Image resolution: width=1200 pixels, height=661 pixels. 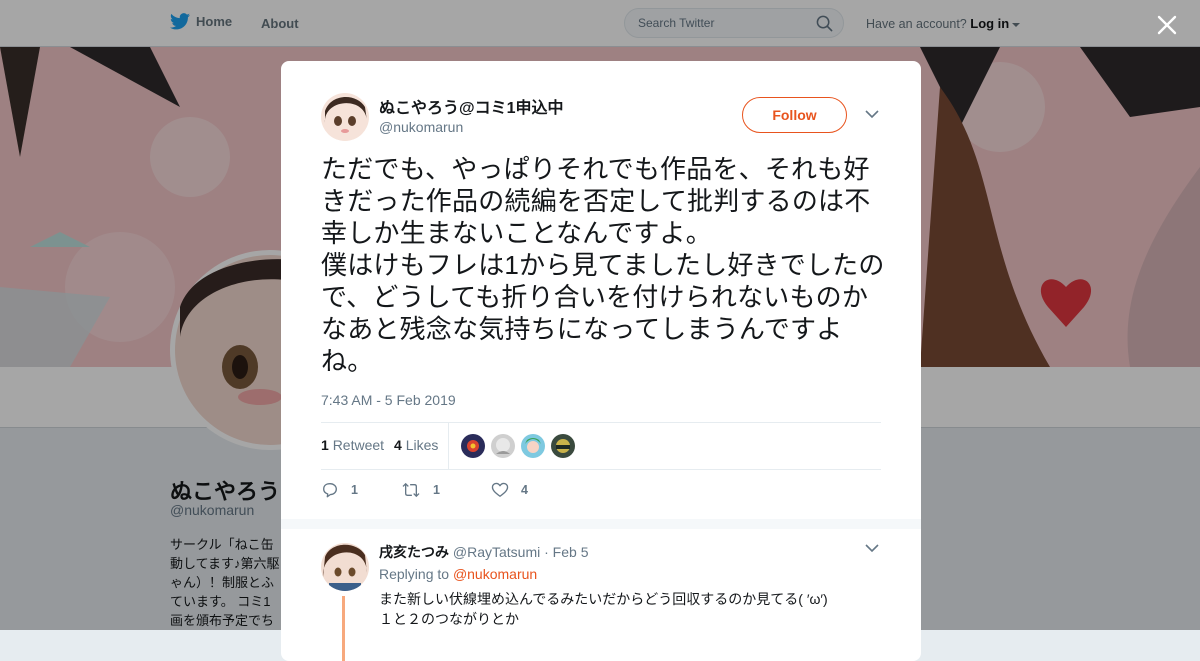 I want to click on retweet-stat: 1 Retweet, so click(x=352, y=445).